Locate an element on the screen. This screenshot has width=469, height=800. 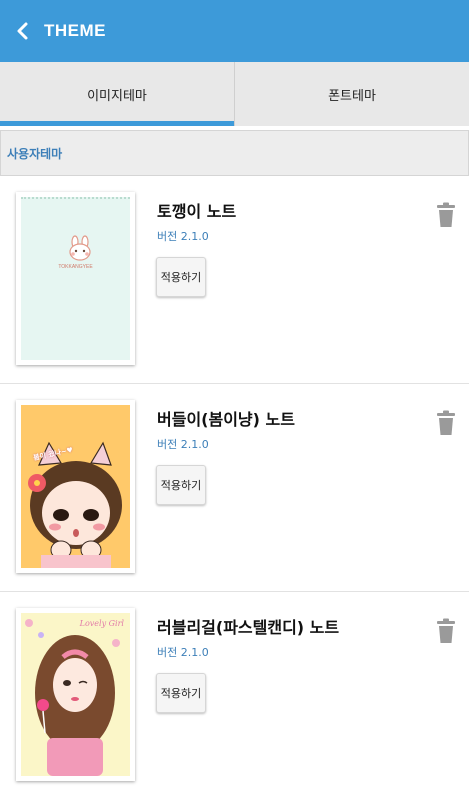
tab-label: 폰트테마 is located at coordinates (352, 96).